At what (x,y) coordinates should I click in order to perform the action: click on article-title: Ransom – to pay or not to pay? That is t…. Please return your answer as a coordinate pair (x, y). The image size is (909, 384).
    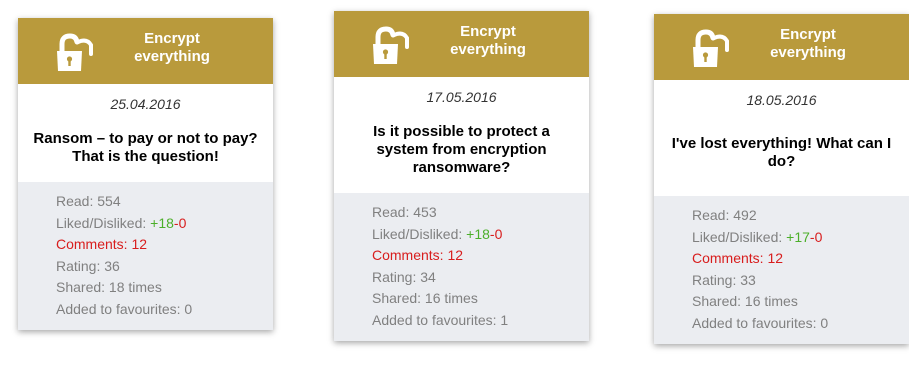
    Looking at the image, I should click on (145, 148).